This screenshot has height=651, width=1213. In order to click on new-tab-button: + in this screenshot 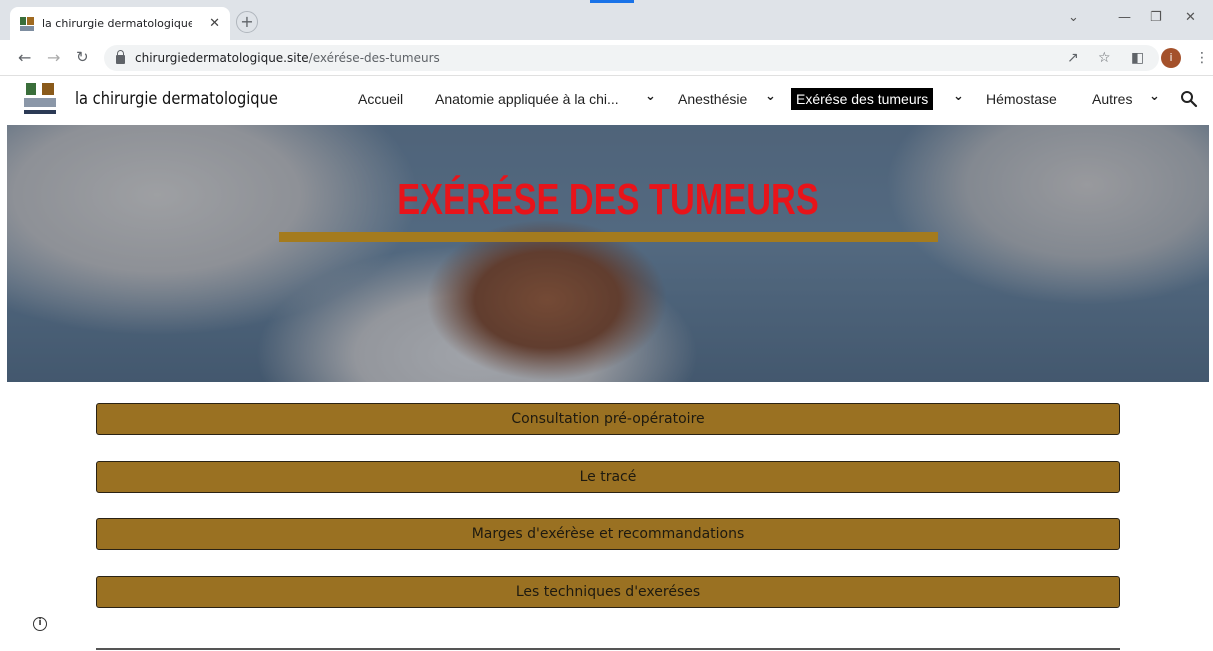, I will do `click(247, 22)`.